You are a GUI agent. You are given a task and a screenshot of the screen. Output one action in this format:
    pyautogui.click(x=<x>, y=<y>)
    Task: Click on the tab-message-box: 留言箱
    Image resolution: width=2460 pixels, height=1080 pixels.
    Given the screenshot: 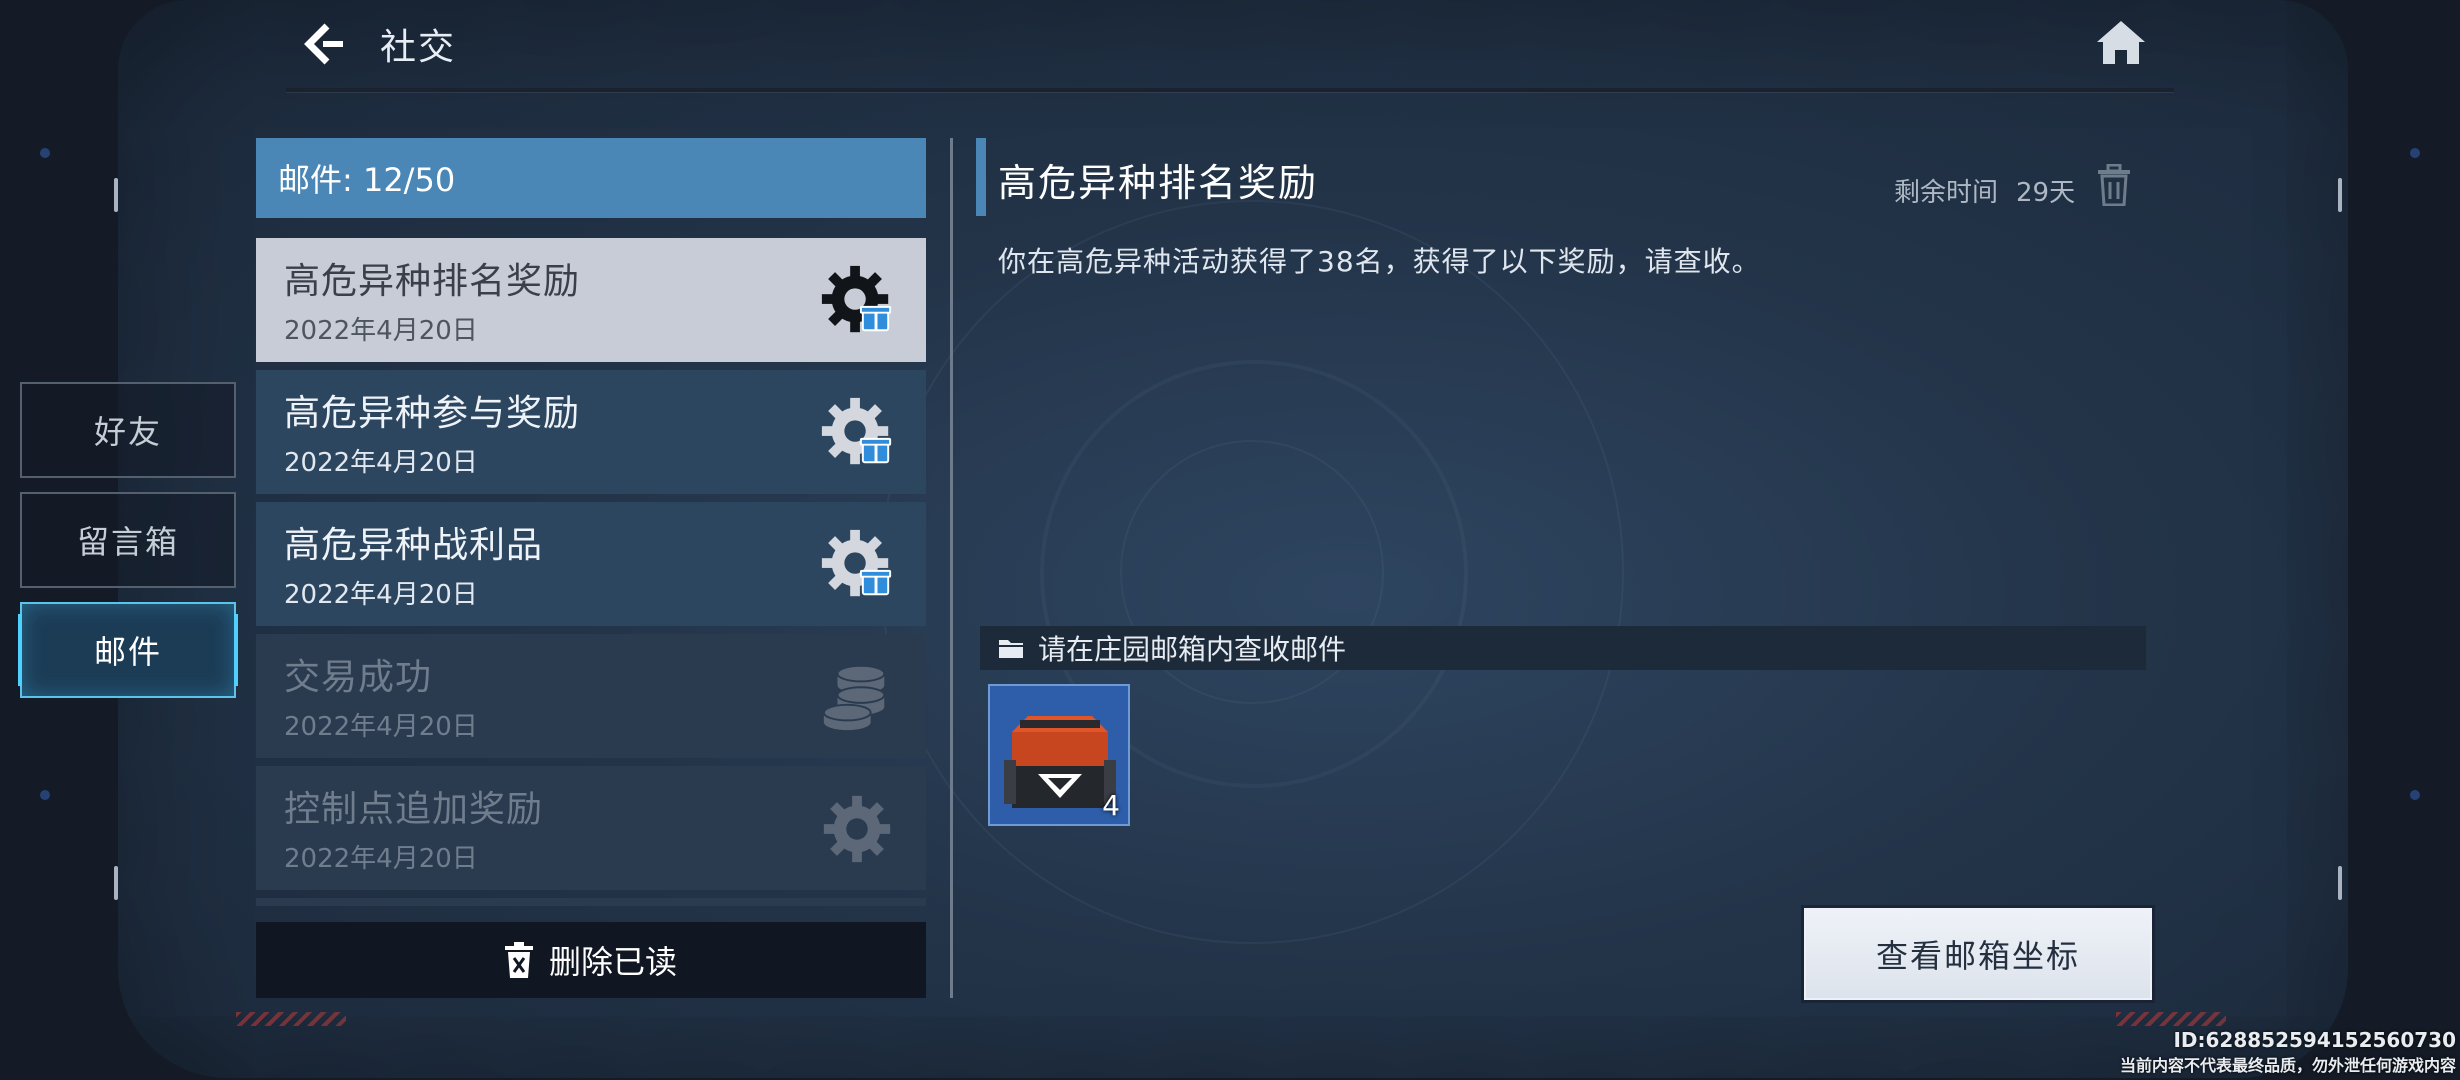 What is the action you would take?
    pyautogui.click(x=128, y=540)
    